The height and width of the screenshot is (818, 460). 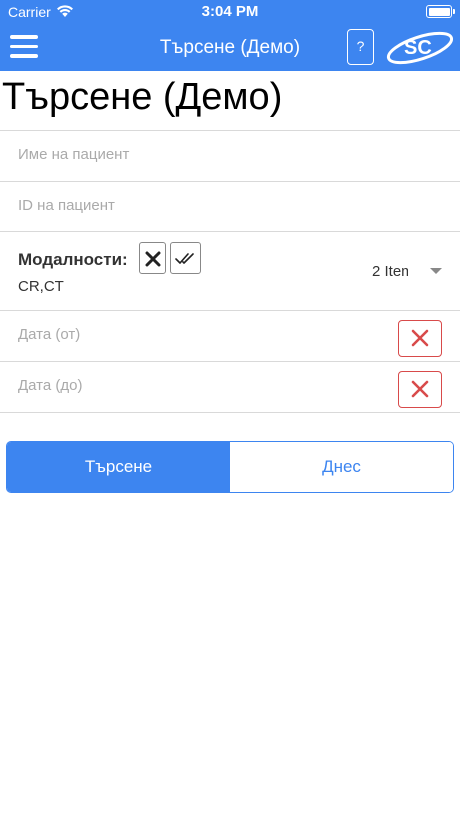 What do you see at coordinates (341, 467) in the screenshot?
I see `today-button: Днес` at bounding box center [341, 467].